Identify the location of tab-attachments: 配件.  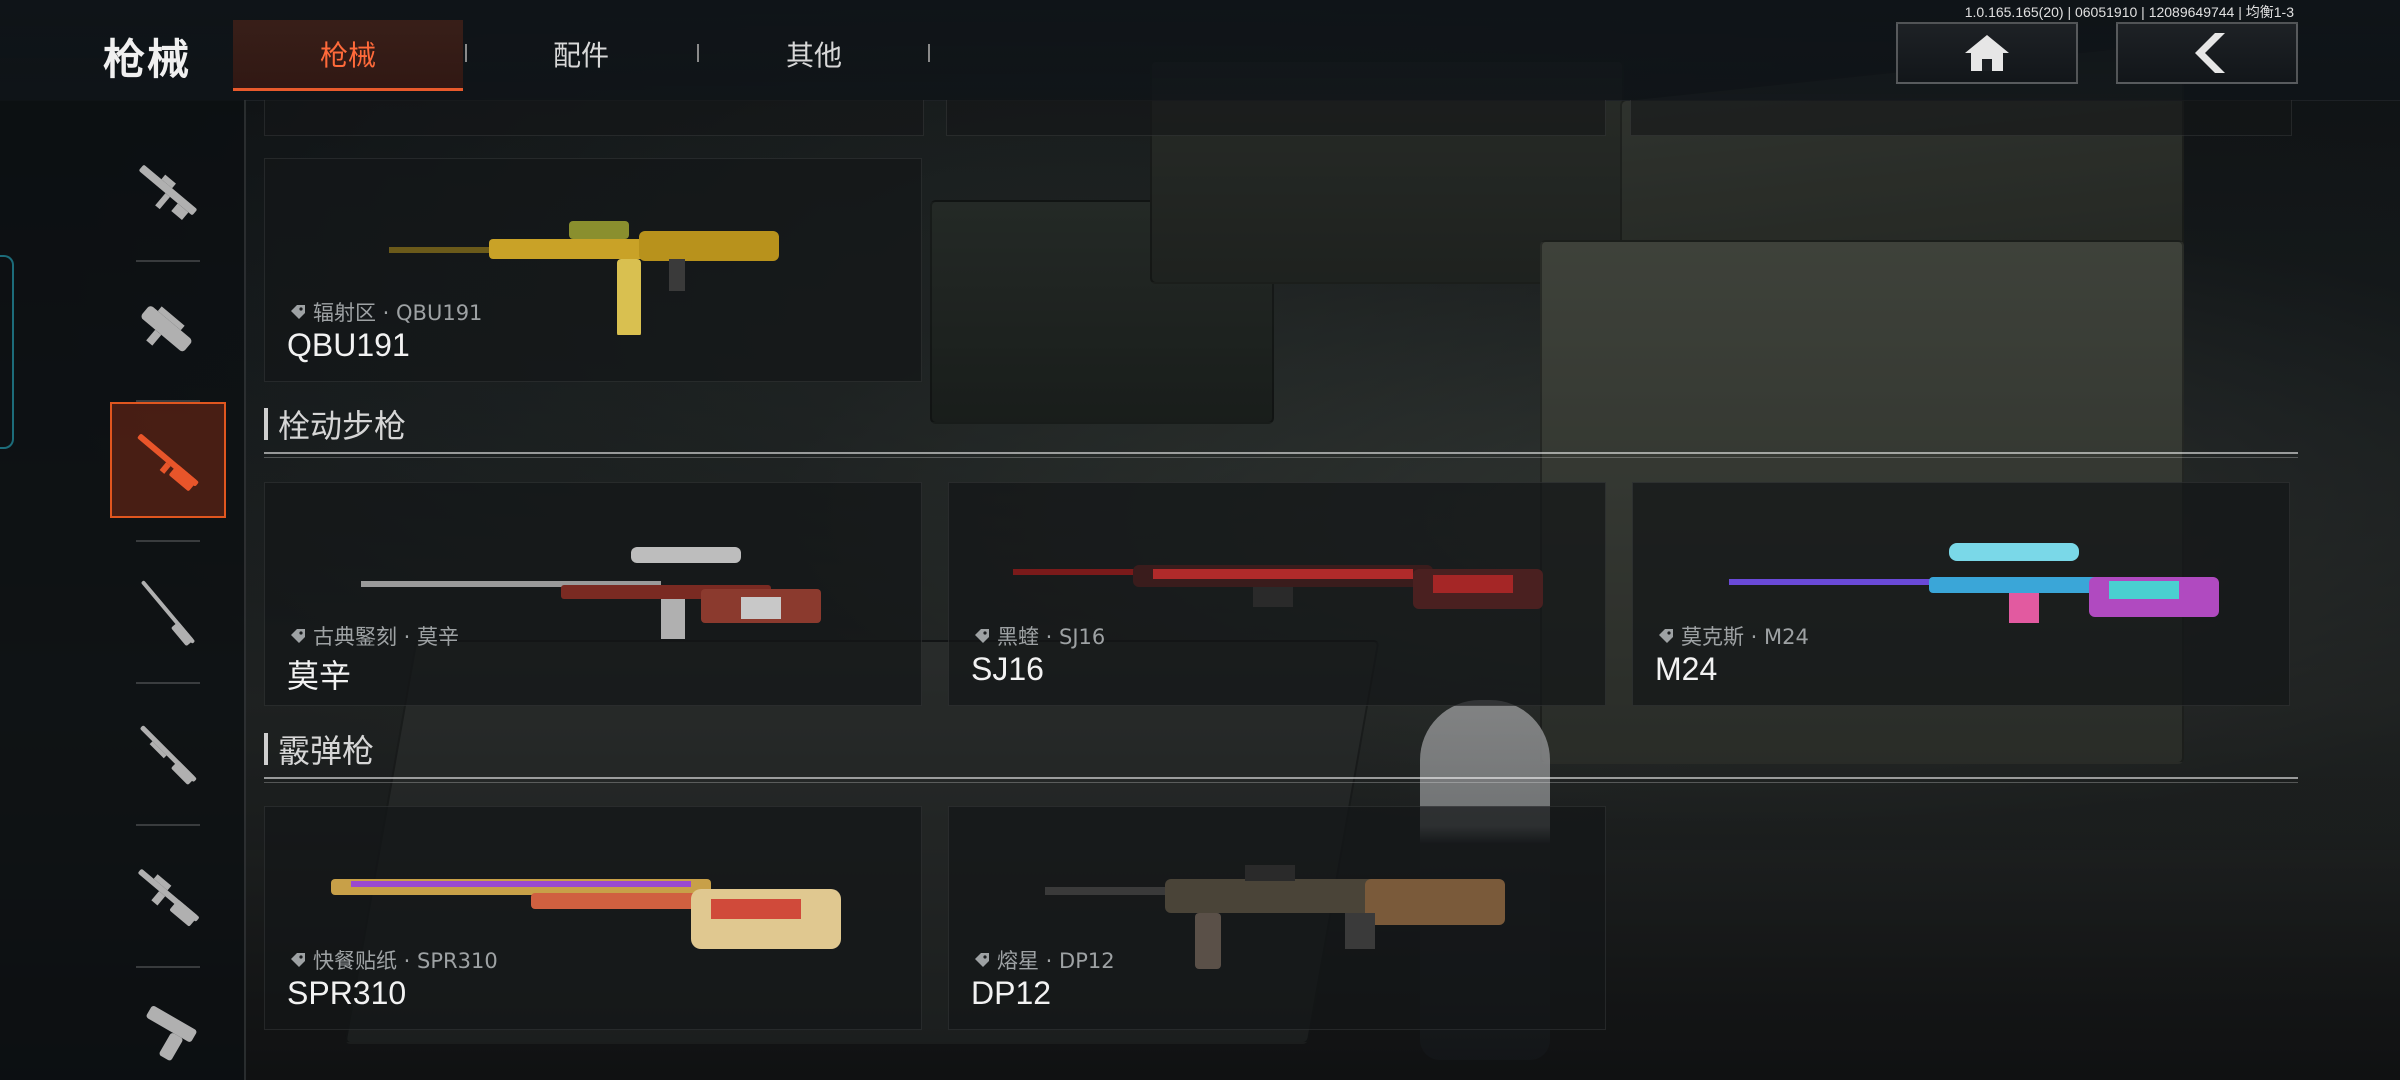
(581, 54).